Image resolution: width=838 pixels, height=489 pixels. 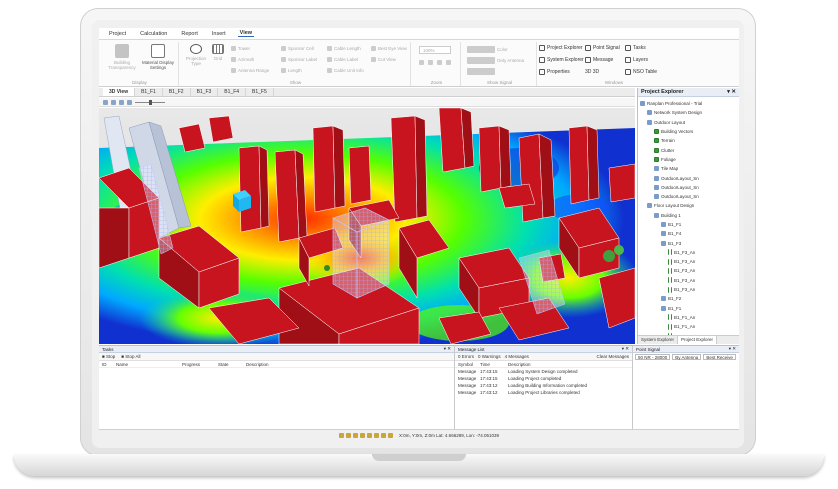 What do you see at coordinates (435, 50) in the screenshot?
I see `zoom-select: 100%` at bounding box center [435, 50].